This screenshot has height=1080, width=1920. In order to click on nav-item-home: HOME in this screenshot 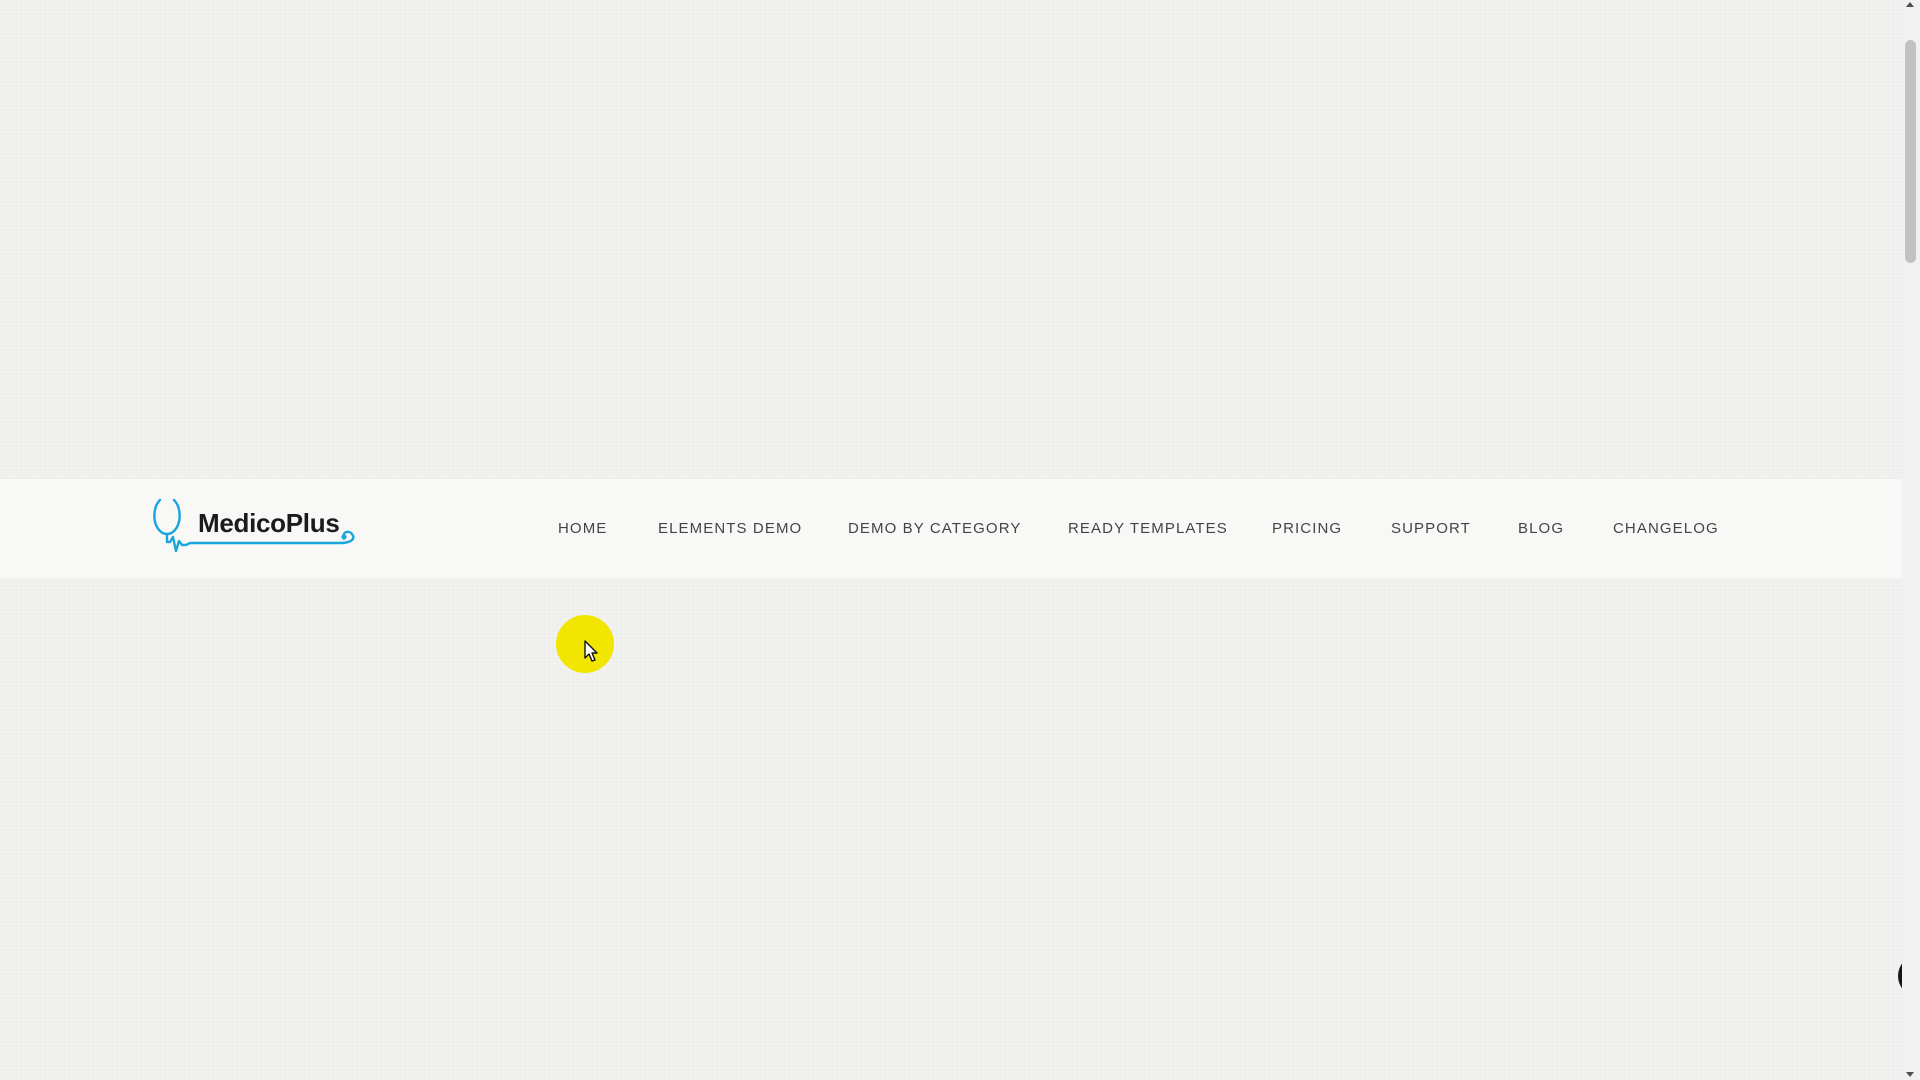, I will do `click(582, 528)`.